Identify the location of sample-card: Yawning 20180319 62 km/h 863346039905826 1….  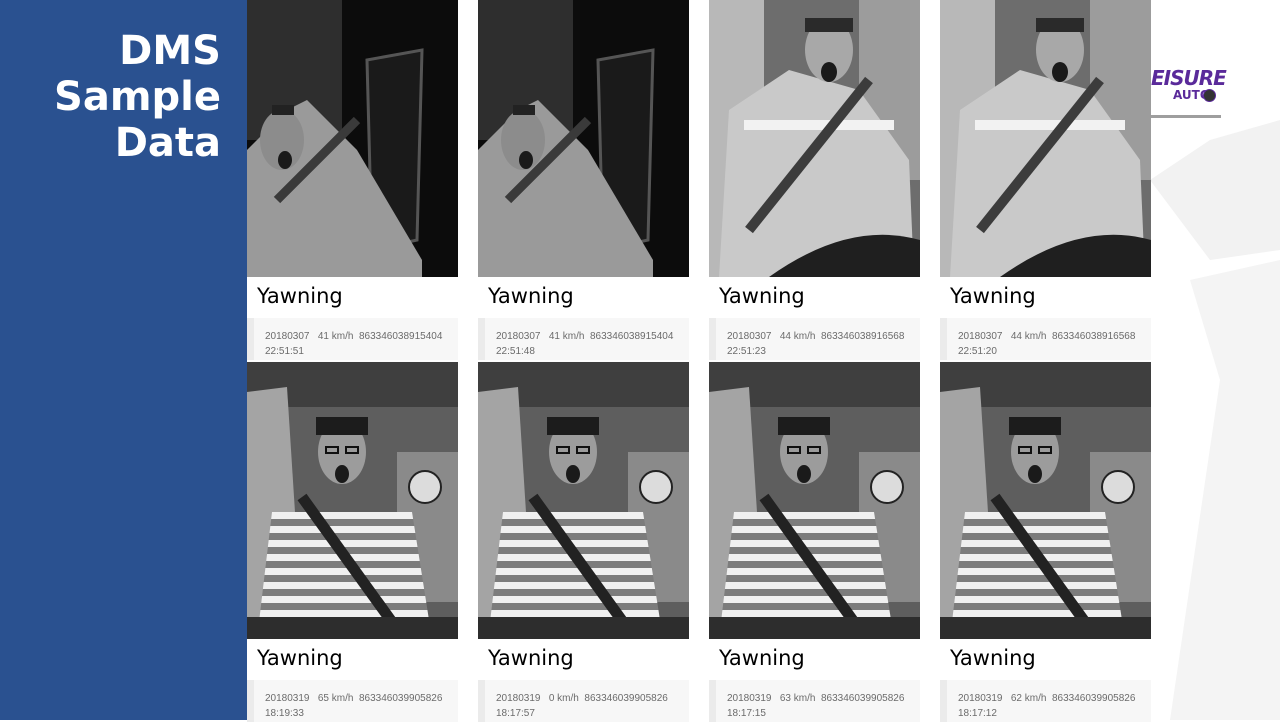
(1045, 542).